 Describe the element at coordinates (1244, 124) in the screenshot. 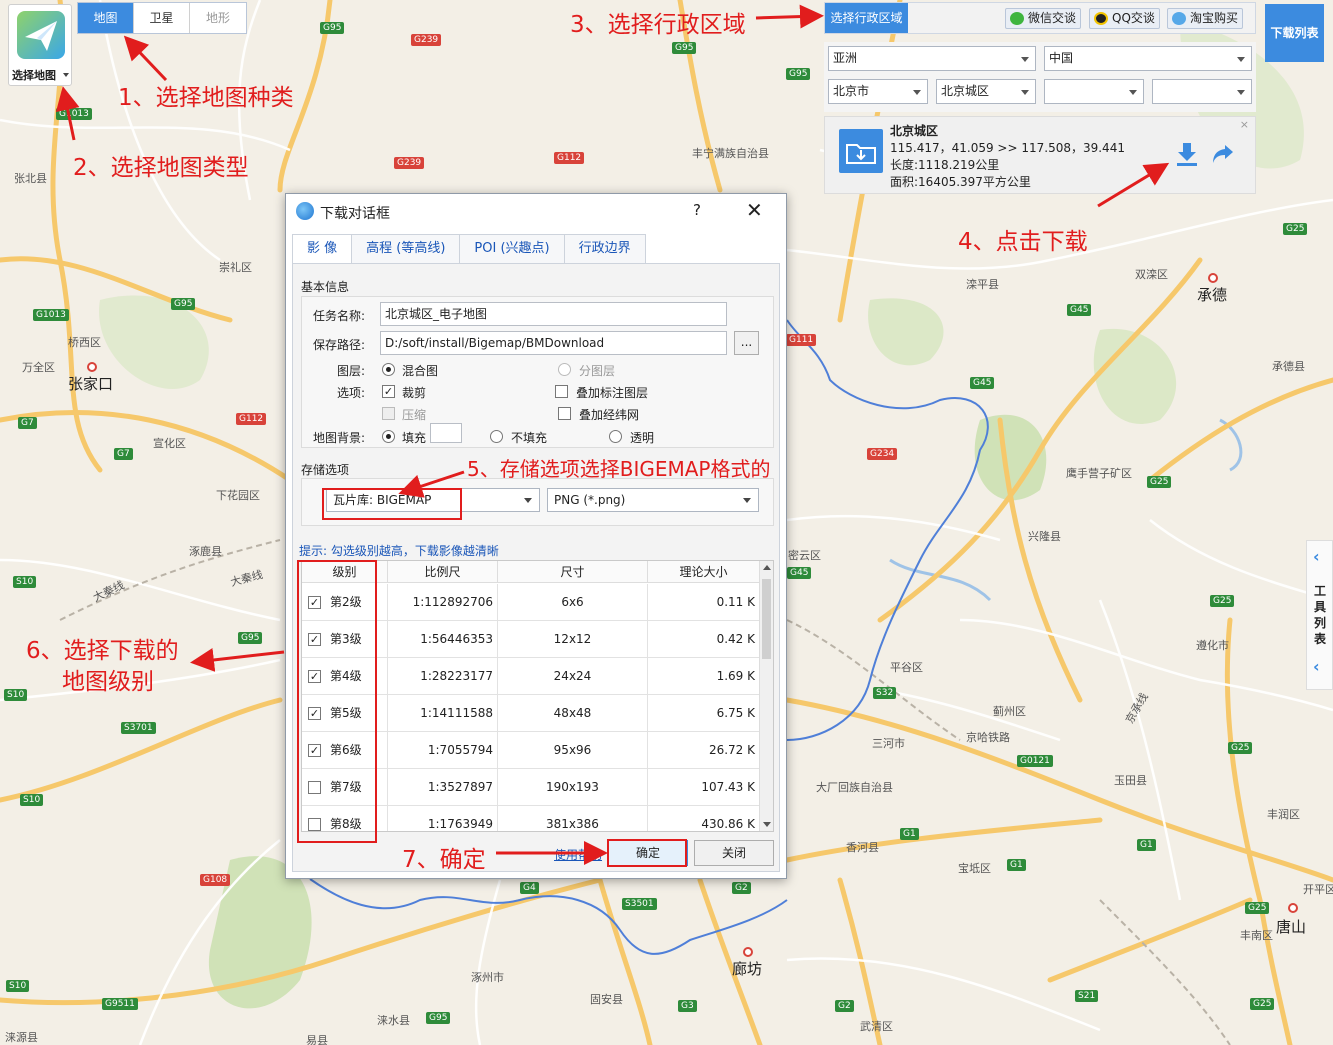

I see `close-icon: ×` at that location.